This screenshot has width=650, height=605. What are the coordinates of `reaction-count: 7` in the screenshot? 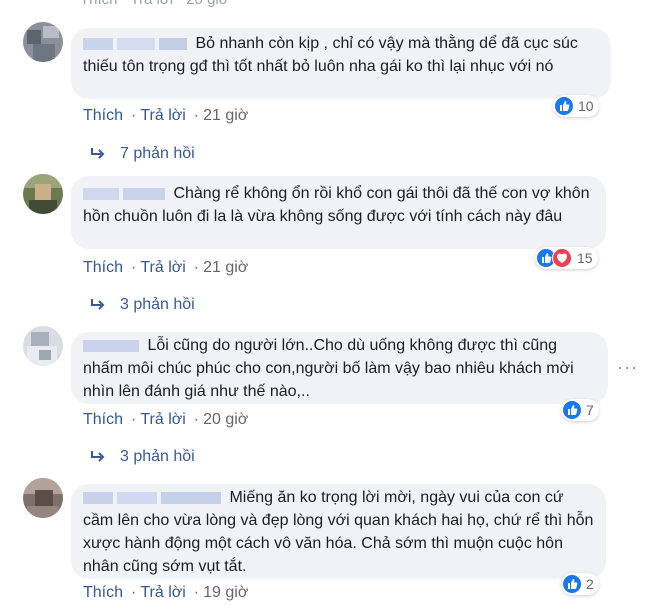 It's located at (590, 410).